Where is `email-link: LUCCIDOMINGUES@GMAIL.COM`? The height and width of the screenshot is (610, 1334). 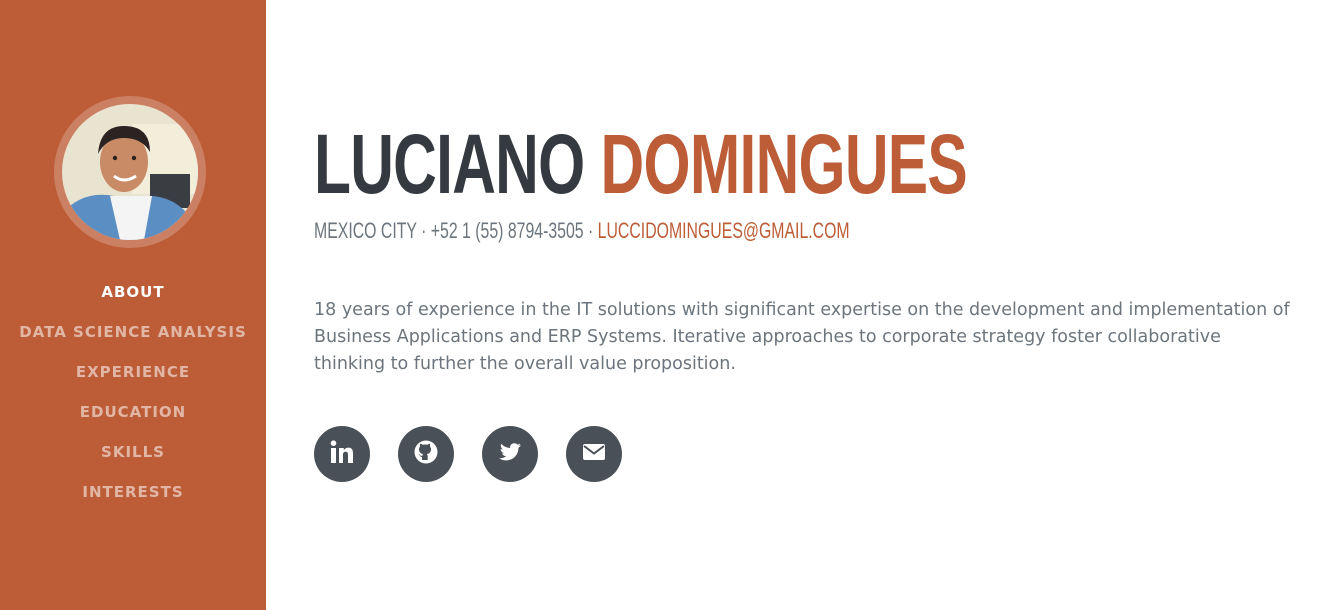 email-link: LUCCIDOMINGUES@GMAIL.COM is located at coordinates (724, 230).